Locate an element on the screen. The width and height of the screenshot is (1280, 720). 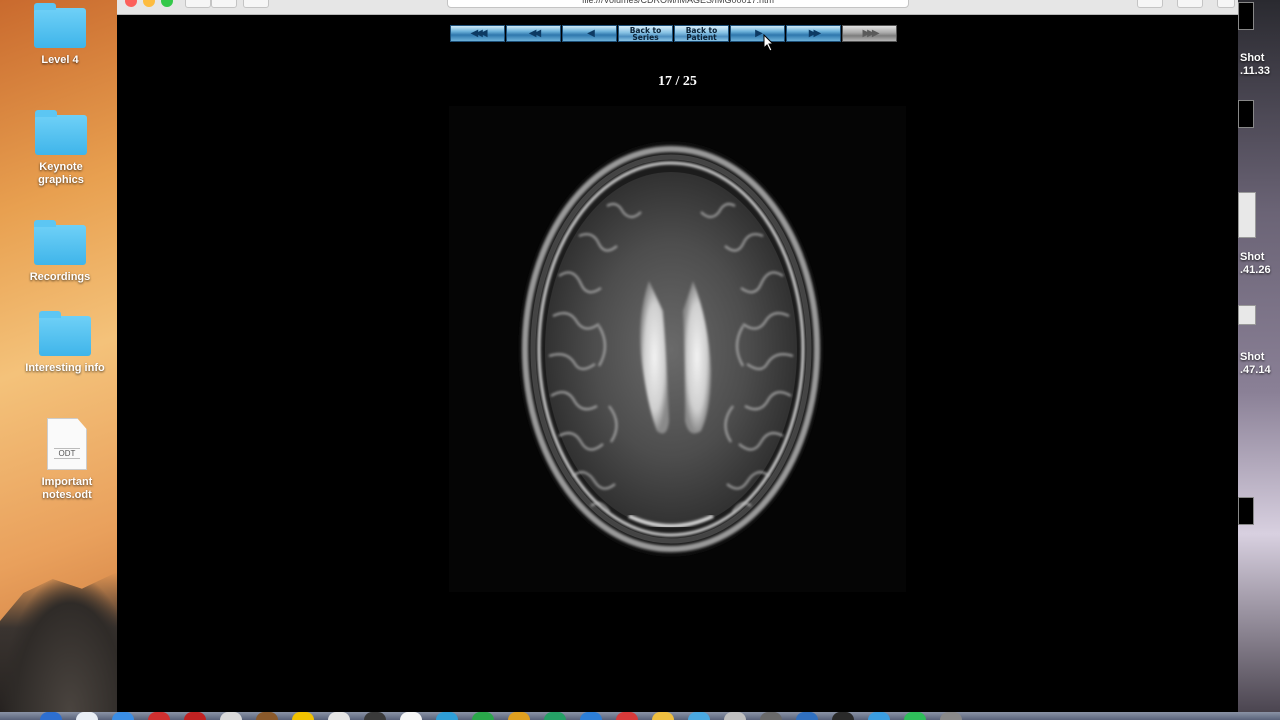
back-to-series-button: Back to Series is located at coordinates (645, 33).